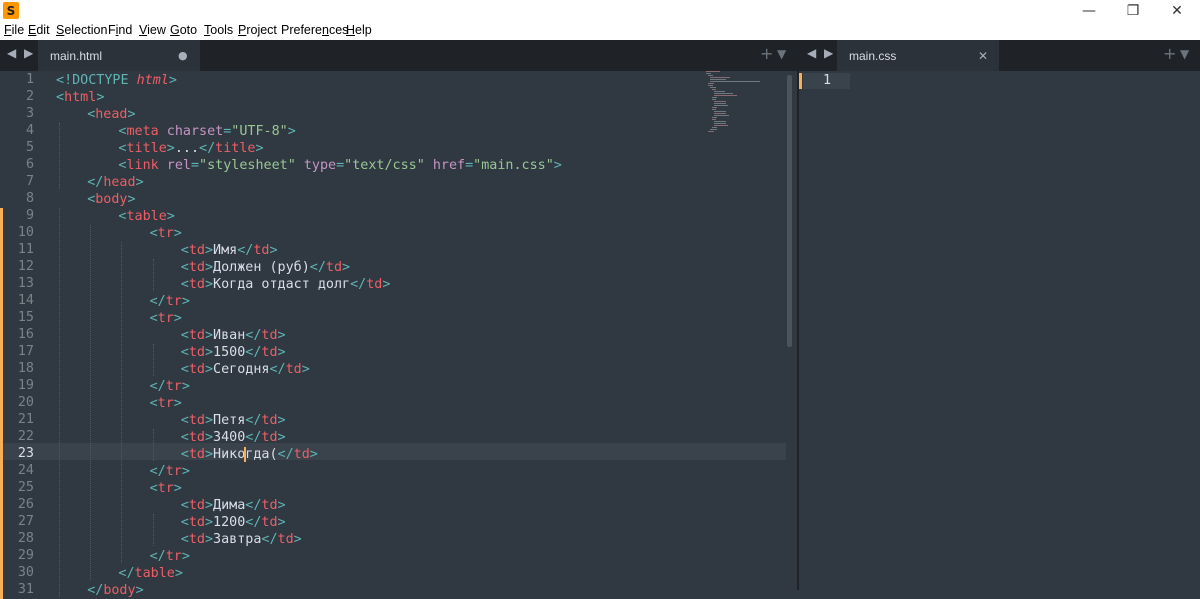 The image size is (1200, 599). Describe the element at coordinates (115, 182) in the screenshot. I see `code-line: </head>` at that location.